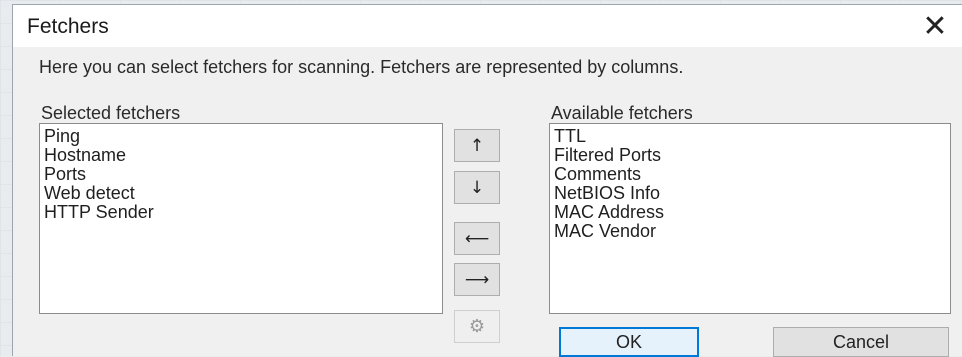 The image size is (962, 357). I want to click on arrow-down-icon: ↓, so click(477, 187).